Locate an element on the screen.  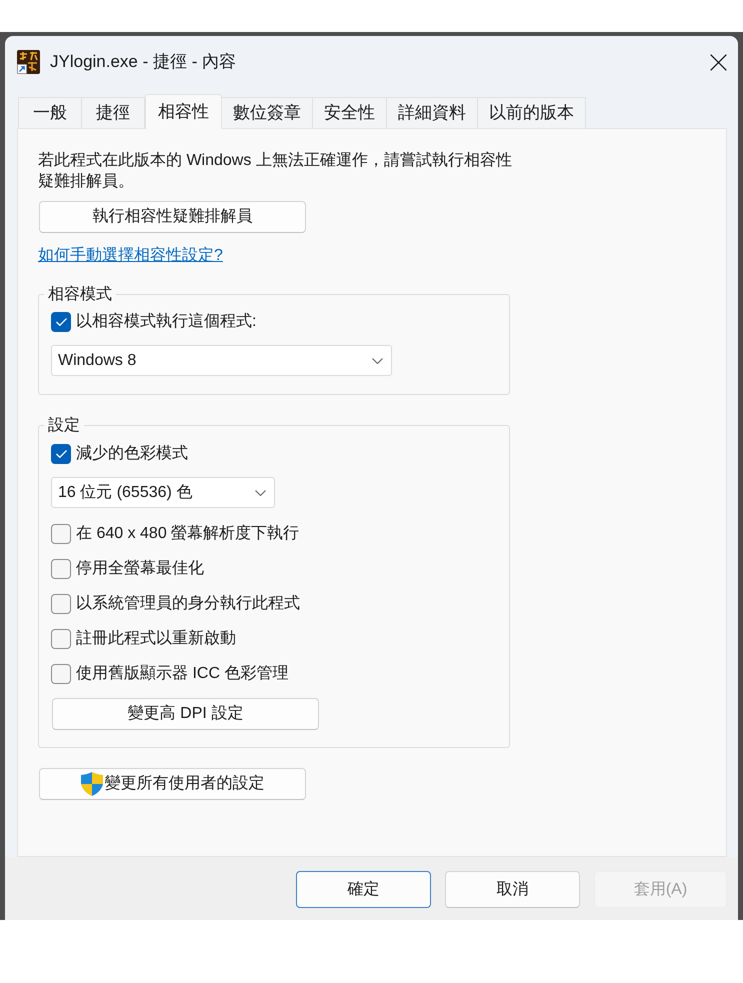
dialog-button: 取消 is located at coordinates (512, 889).